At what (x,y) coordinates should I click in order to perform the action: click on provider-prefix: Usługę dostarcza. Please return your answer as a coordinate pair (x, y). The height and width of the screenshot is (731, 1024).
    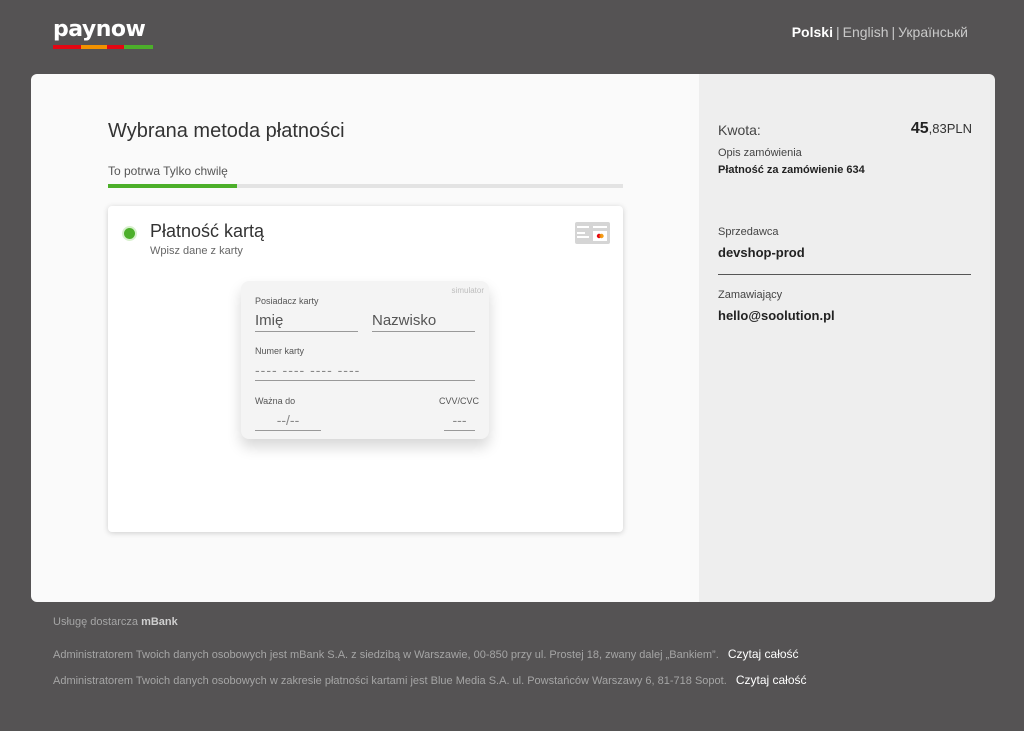
    Looking at the image, I should click on (95, 622).